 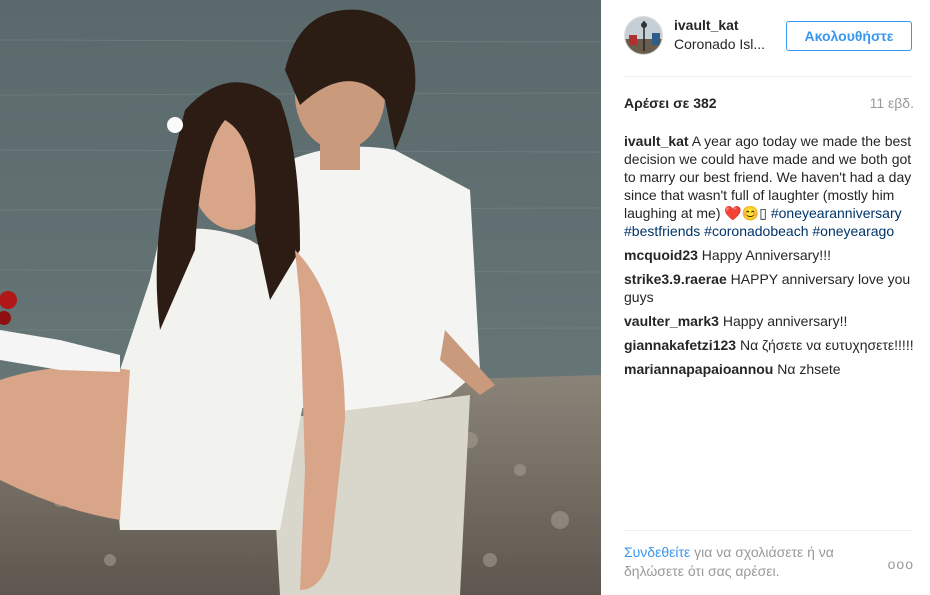 I want to click on hashtag: #oneyearanniversary, so click(x=836, y=213).